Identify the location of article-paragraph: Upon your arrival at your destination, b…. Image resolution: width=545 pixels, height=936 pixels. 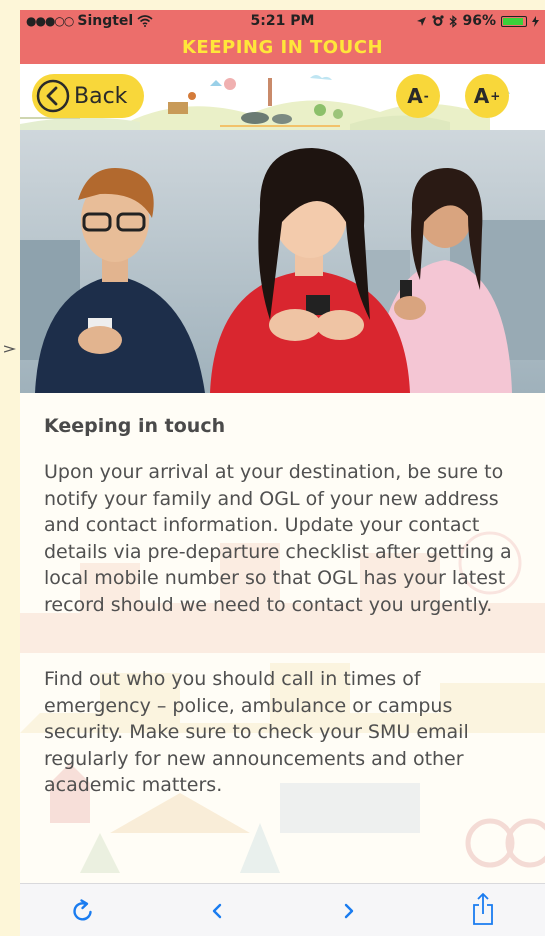
(278, 538).